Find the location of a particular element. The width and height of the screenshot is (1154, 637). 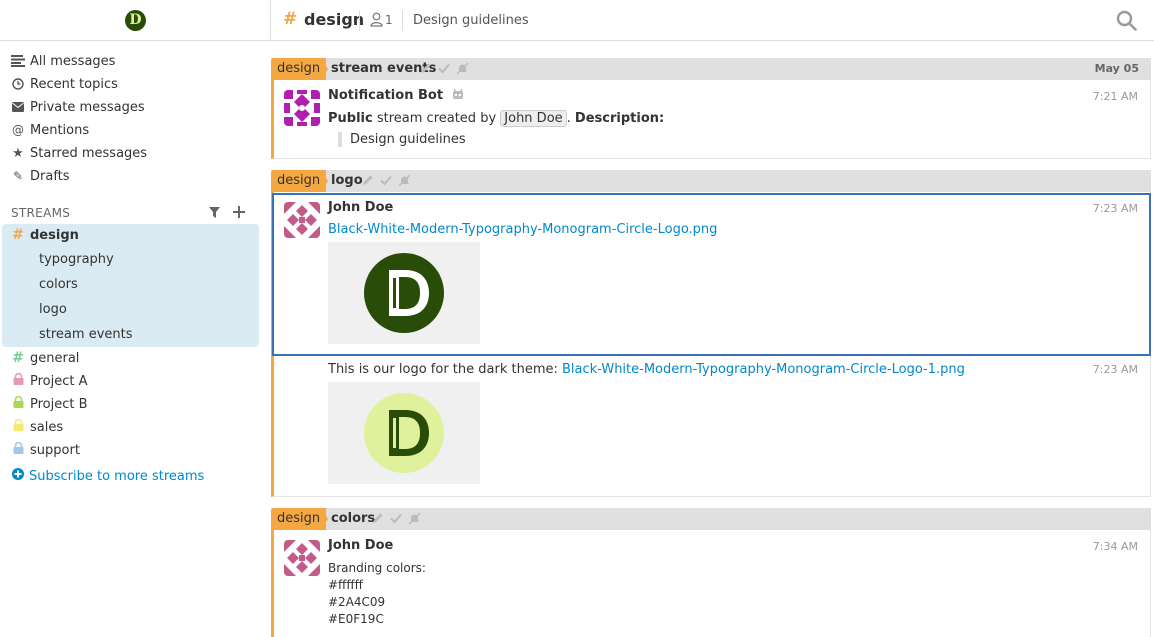

stream-item-project-a: Project A is located at coordinates (49, 381).